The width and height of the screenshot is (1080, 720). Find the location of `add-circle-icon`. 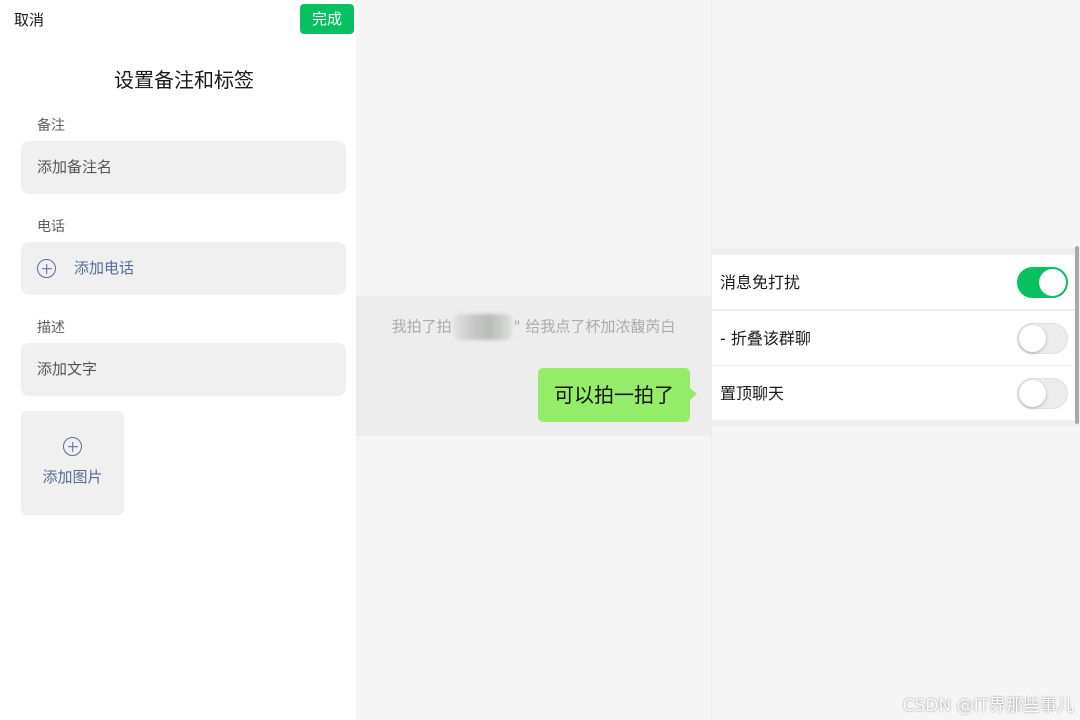

add-circle-icon is located at coordinates (46, 268).